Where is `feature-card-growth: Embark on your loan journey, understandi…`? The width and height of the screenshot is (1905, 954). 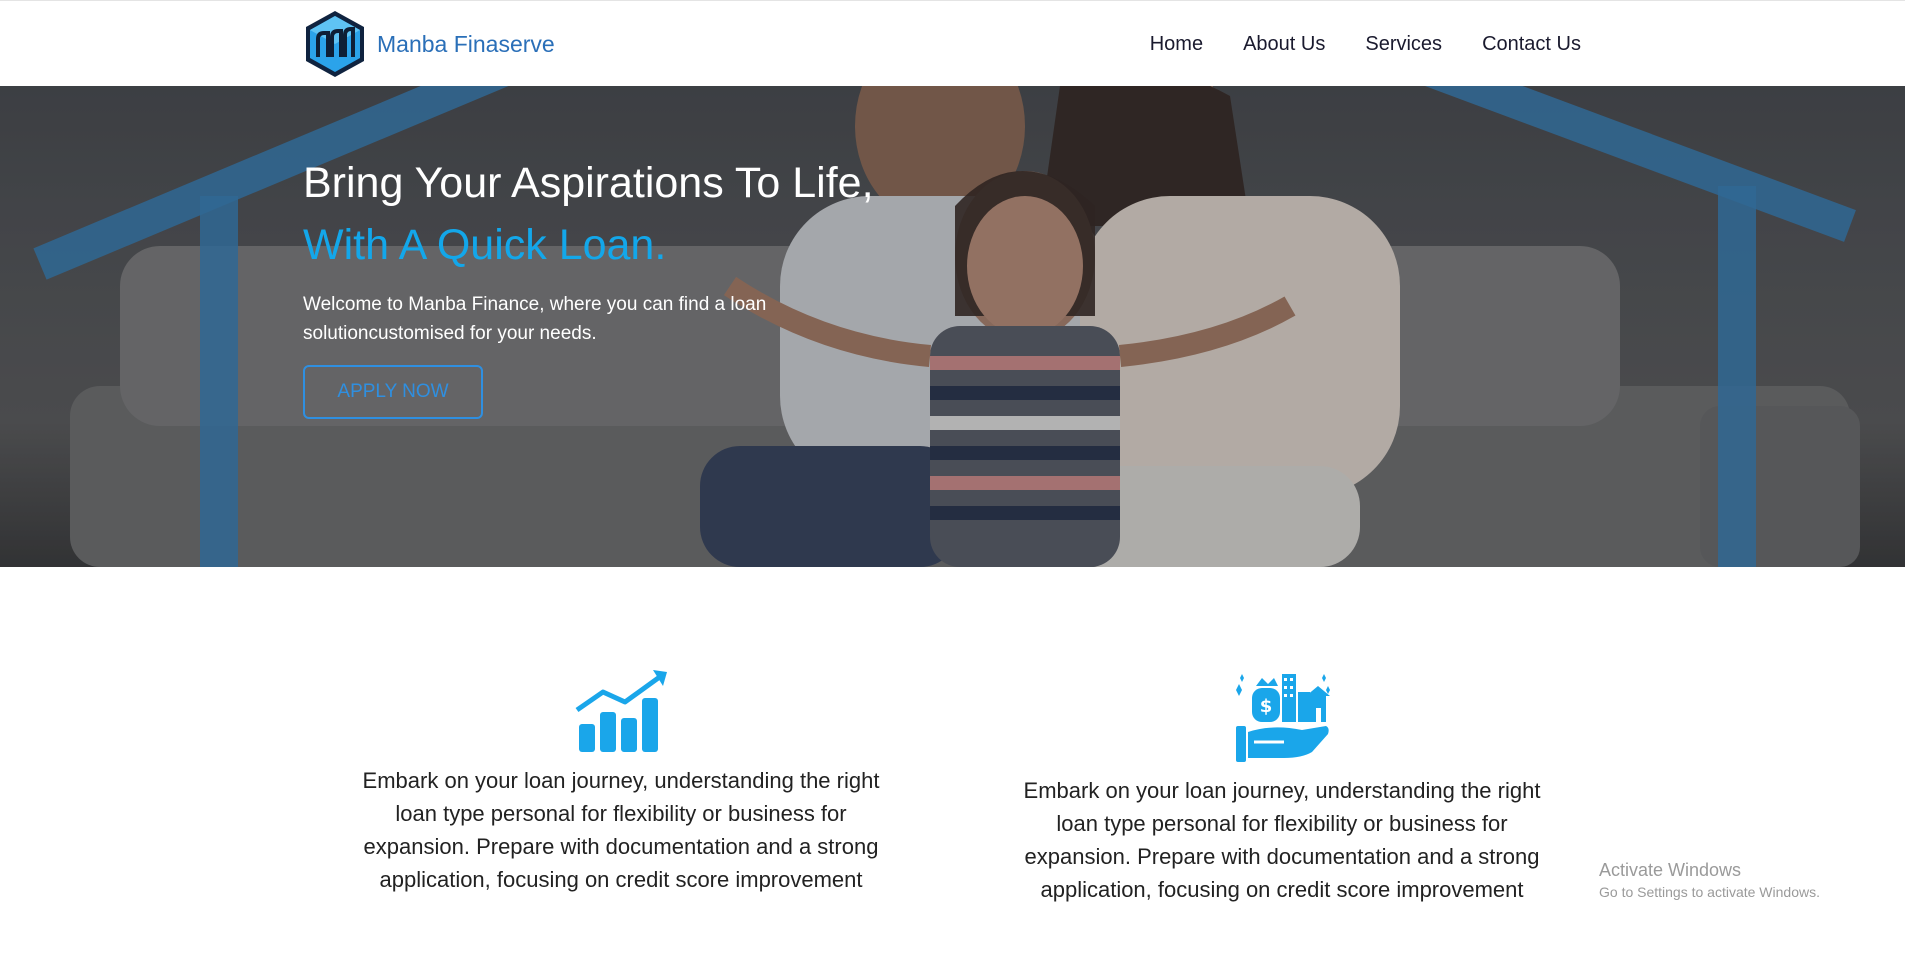
feature-card-growth: Embark on your loan journey, understandi… is located at coordinates (621, 782).